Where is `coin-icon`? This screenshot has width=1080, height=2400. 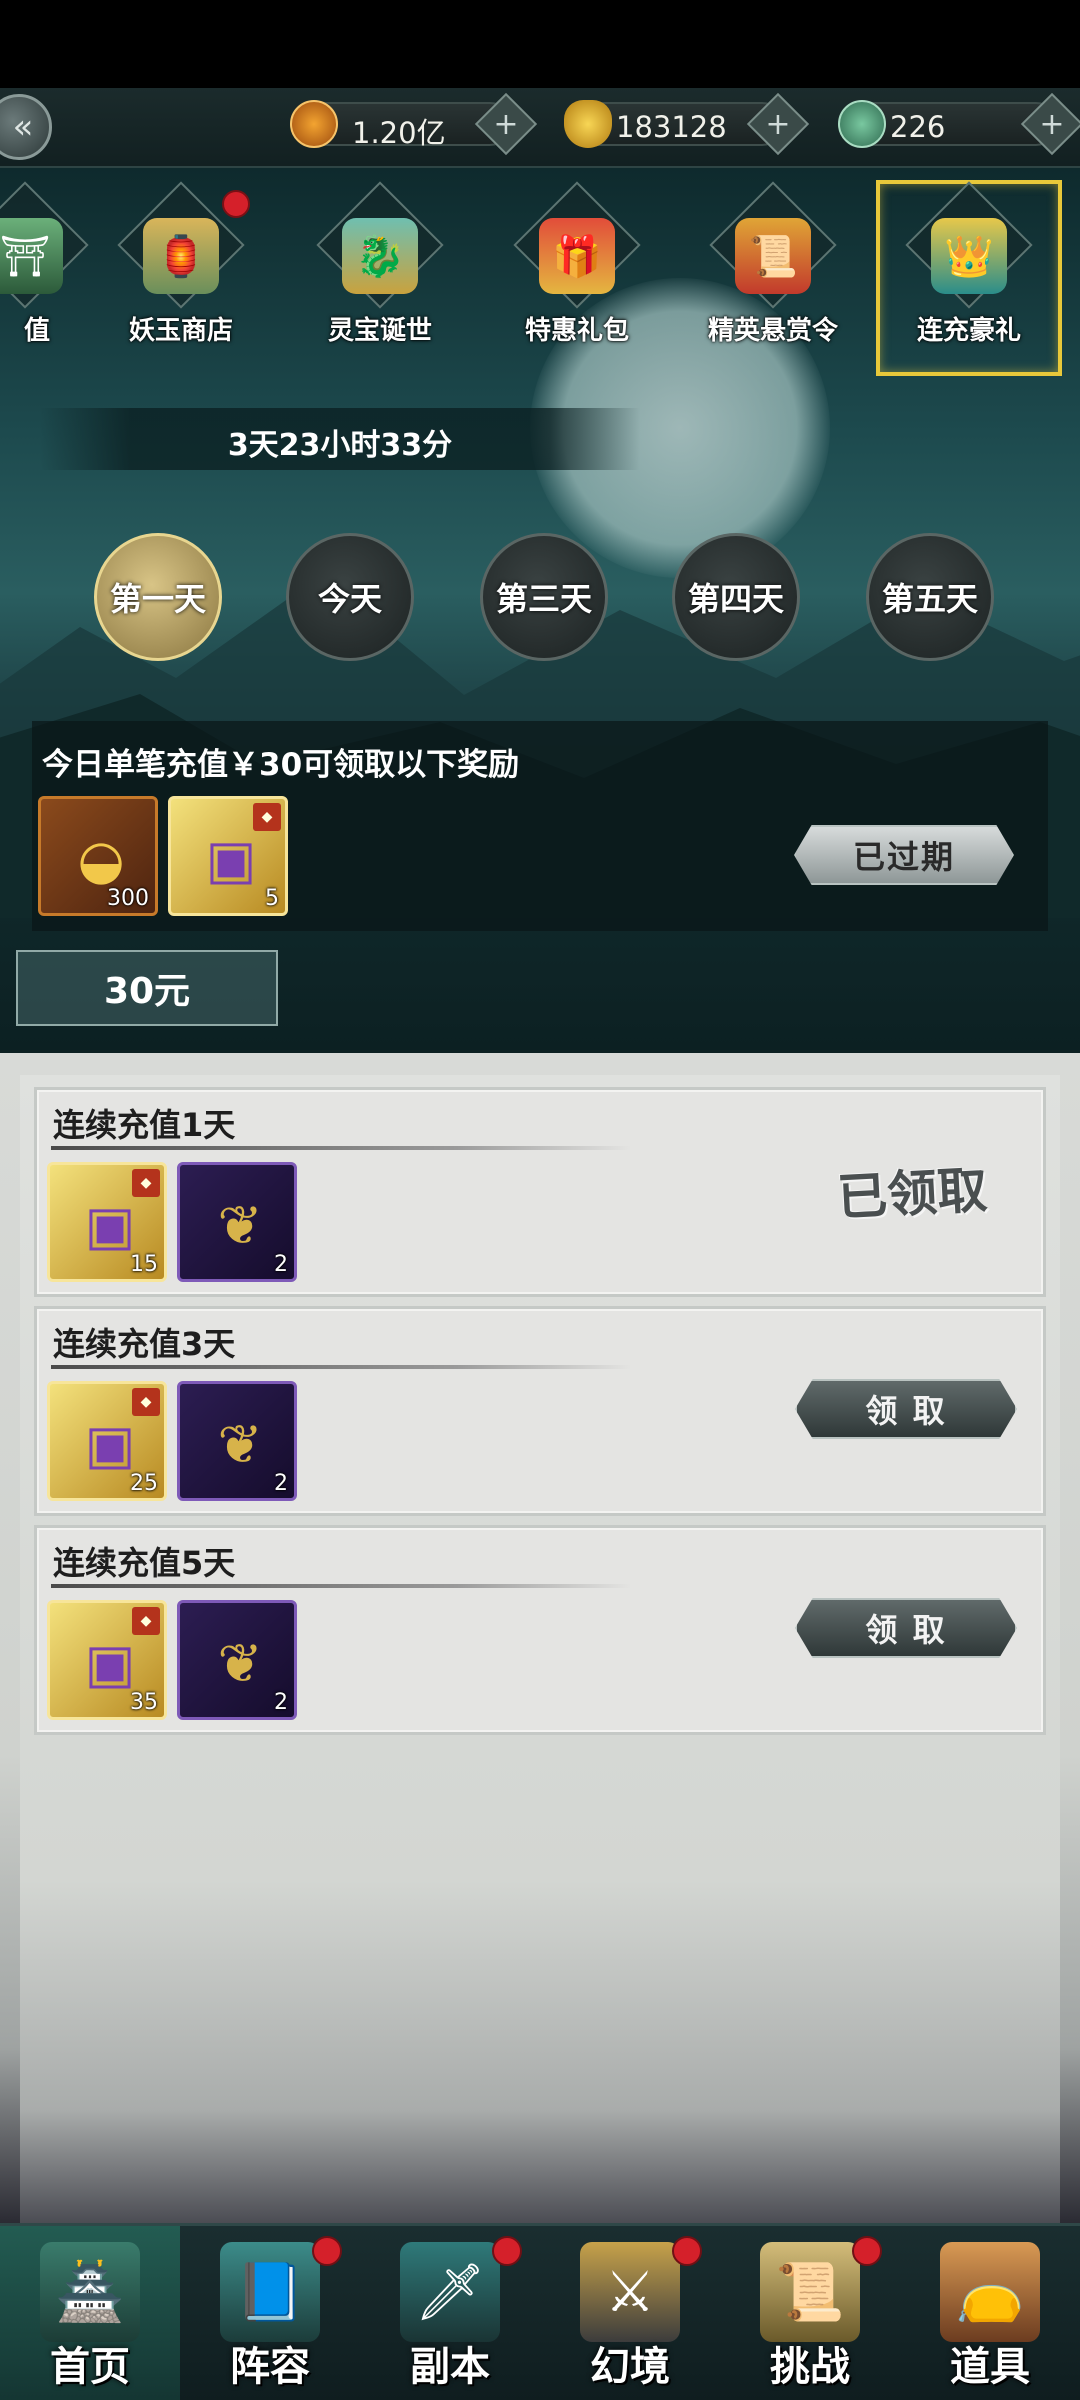 coin-icon is located at coordinates (314, 124).